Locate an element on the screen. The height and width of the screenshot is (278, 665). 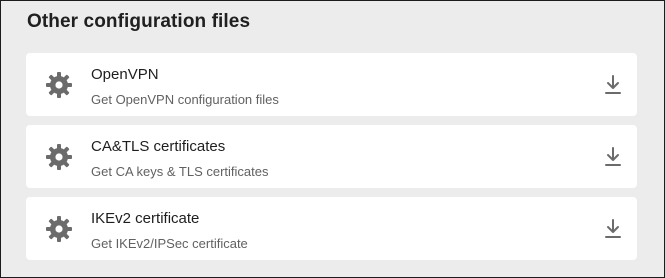
config-item-title: CA&TLS certificates is located at coordinates (158, 146).